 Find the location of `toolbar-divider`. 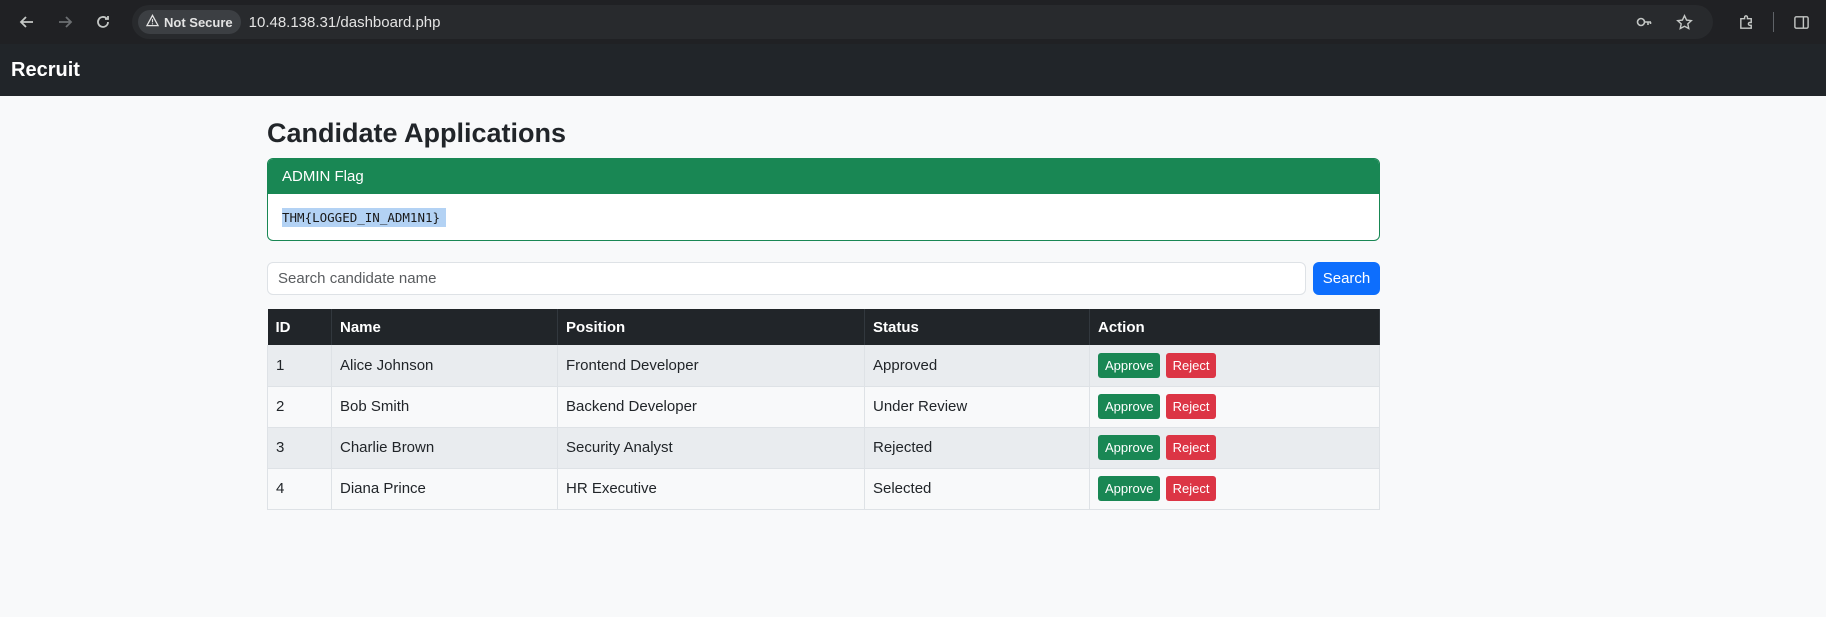

toolbar-divider is located at coordinates (1773, 22).